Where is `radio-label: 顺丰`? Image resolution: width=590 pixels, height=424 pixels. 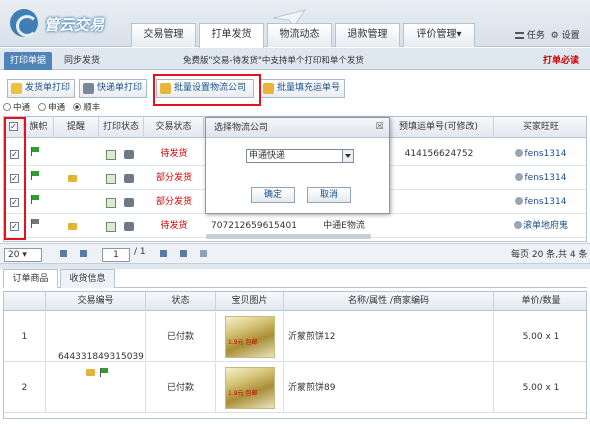 radio-label: 顺丰 is located at coordinates (92, 108).